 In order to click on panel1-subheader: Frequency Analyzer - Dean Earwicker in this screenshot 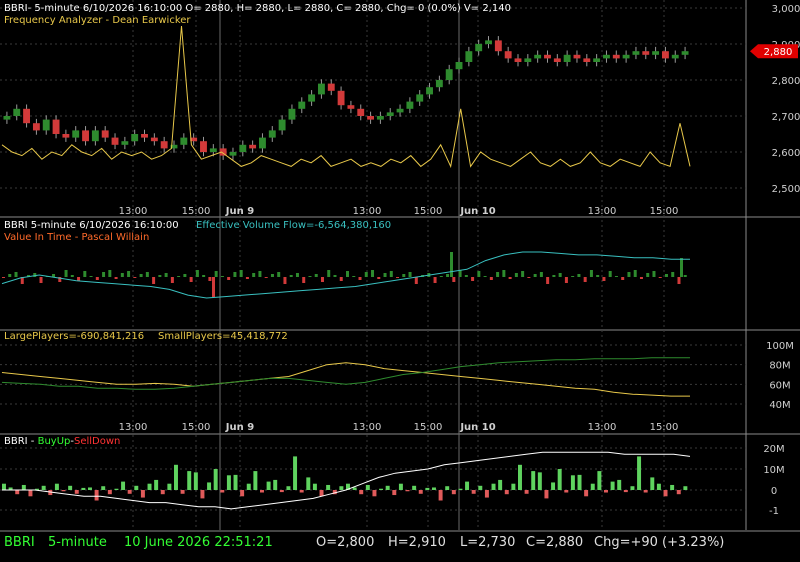, I will do `click(97, 20)`.